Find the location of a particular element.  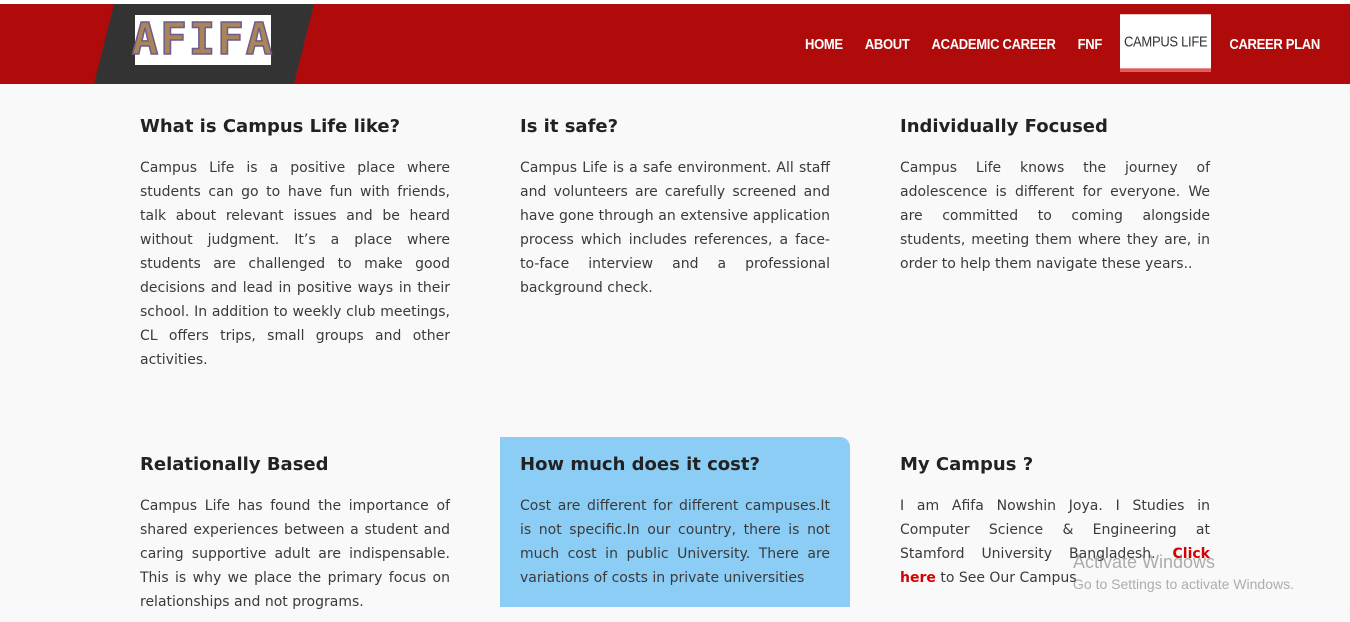

logo-text: AFIFA is located at coordinates (203, 39).